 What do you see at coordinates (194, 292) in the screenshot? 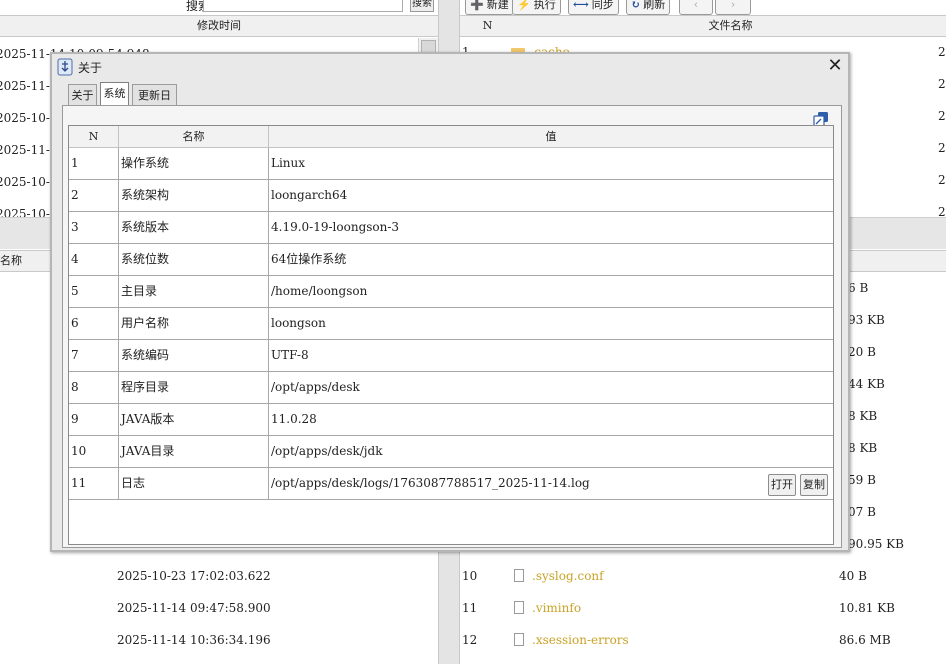
I see `property-name: 主目录` at bounding box center [194, 292].